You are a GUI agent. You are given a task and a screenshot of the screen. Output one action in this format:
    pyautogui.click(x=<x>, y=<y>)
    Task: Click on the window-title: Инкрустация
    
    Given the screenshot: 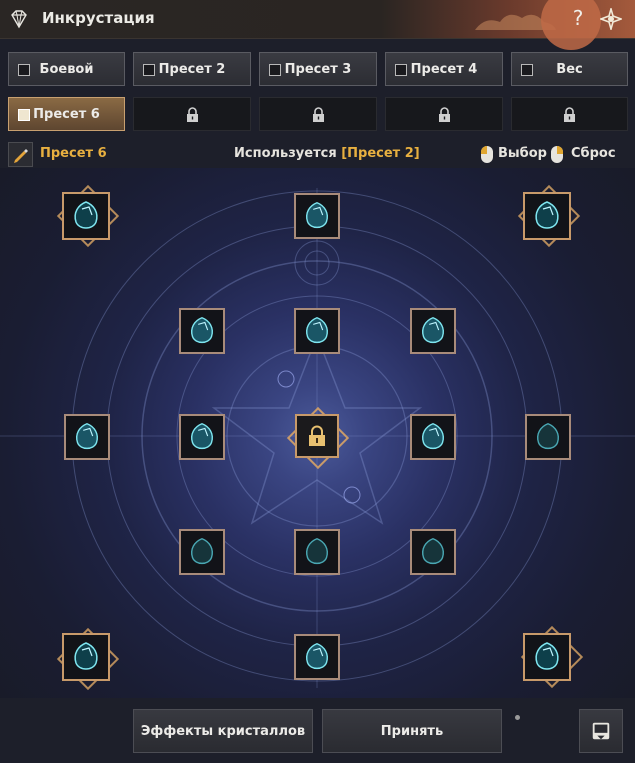 What is the action you would take?
    pyautogui.click(x=98, y=18)
    